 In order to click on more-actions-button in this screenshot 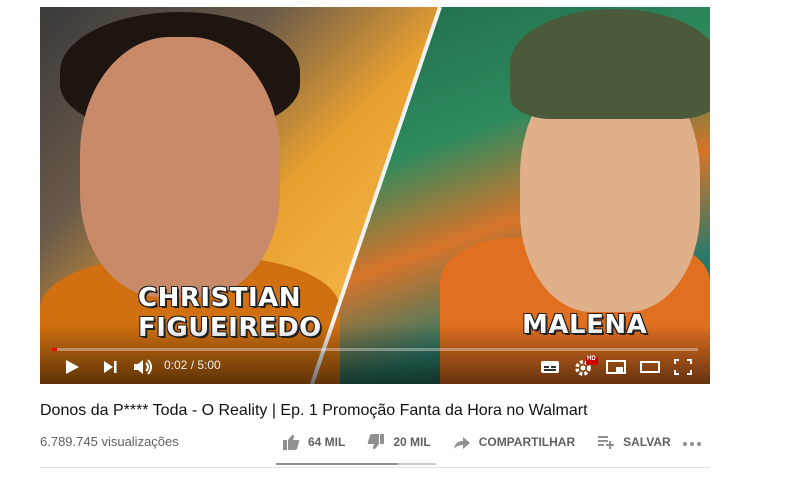, I will do `click(692, 446)`.